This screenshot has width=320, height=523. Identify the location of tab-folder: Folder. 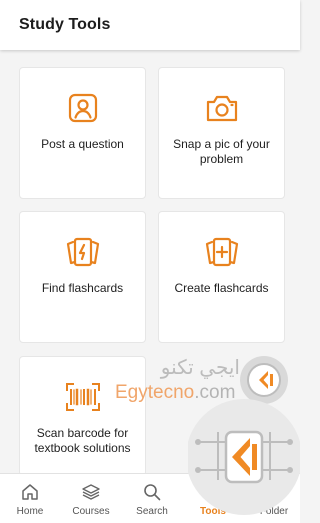
(274, 498).